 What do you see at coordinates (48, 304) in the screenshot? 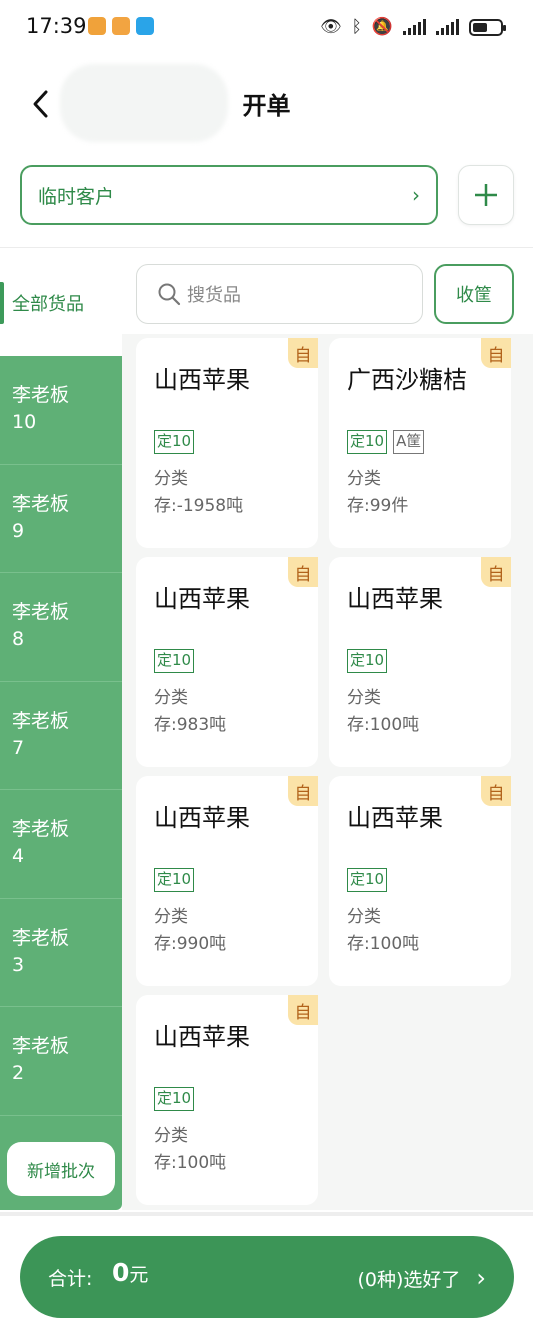
I see `sidebar-item-label: 全部货品` at bounding box center [48, 304].